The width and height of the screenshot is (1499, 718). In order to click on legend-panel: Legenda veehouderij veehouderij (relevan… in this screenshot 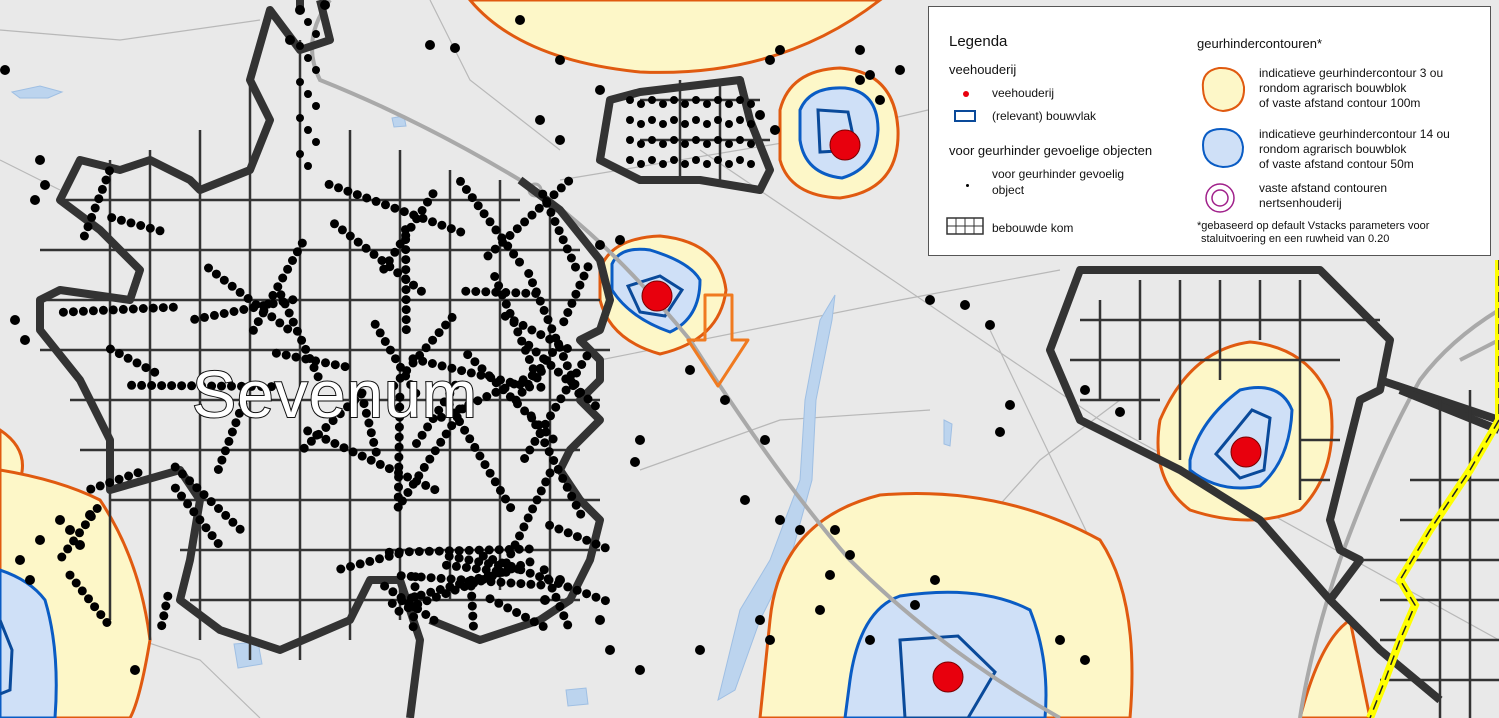, I will do `click(1209, 131)`.